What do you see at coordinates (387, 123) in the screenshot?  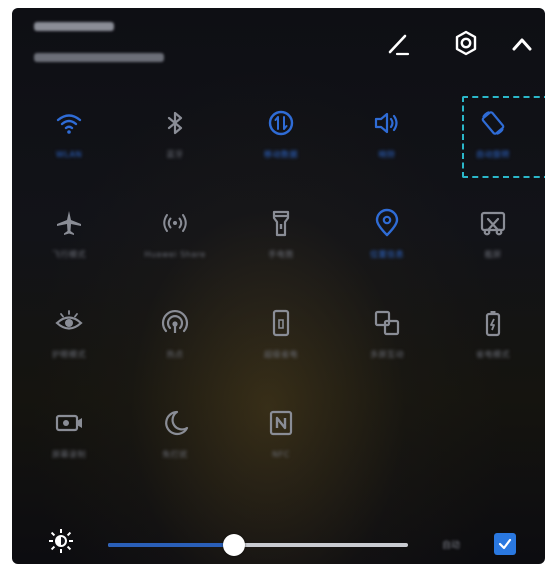 I see `volume-icon` at bounding box center [387, 123].